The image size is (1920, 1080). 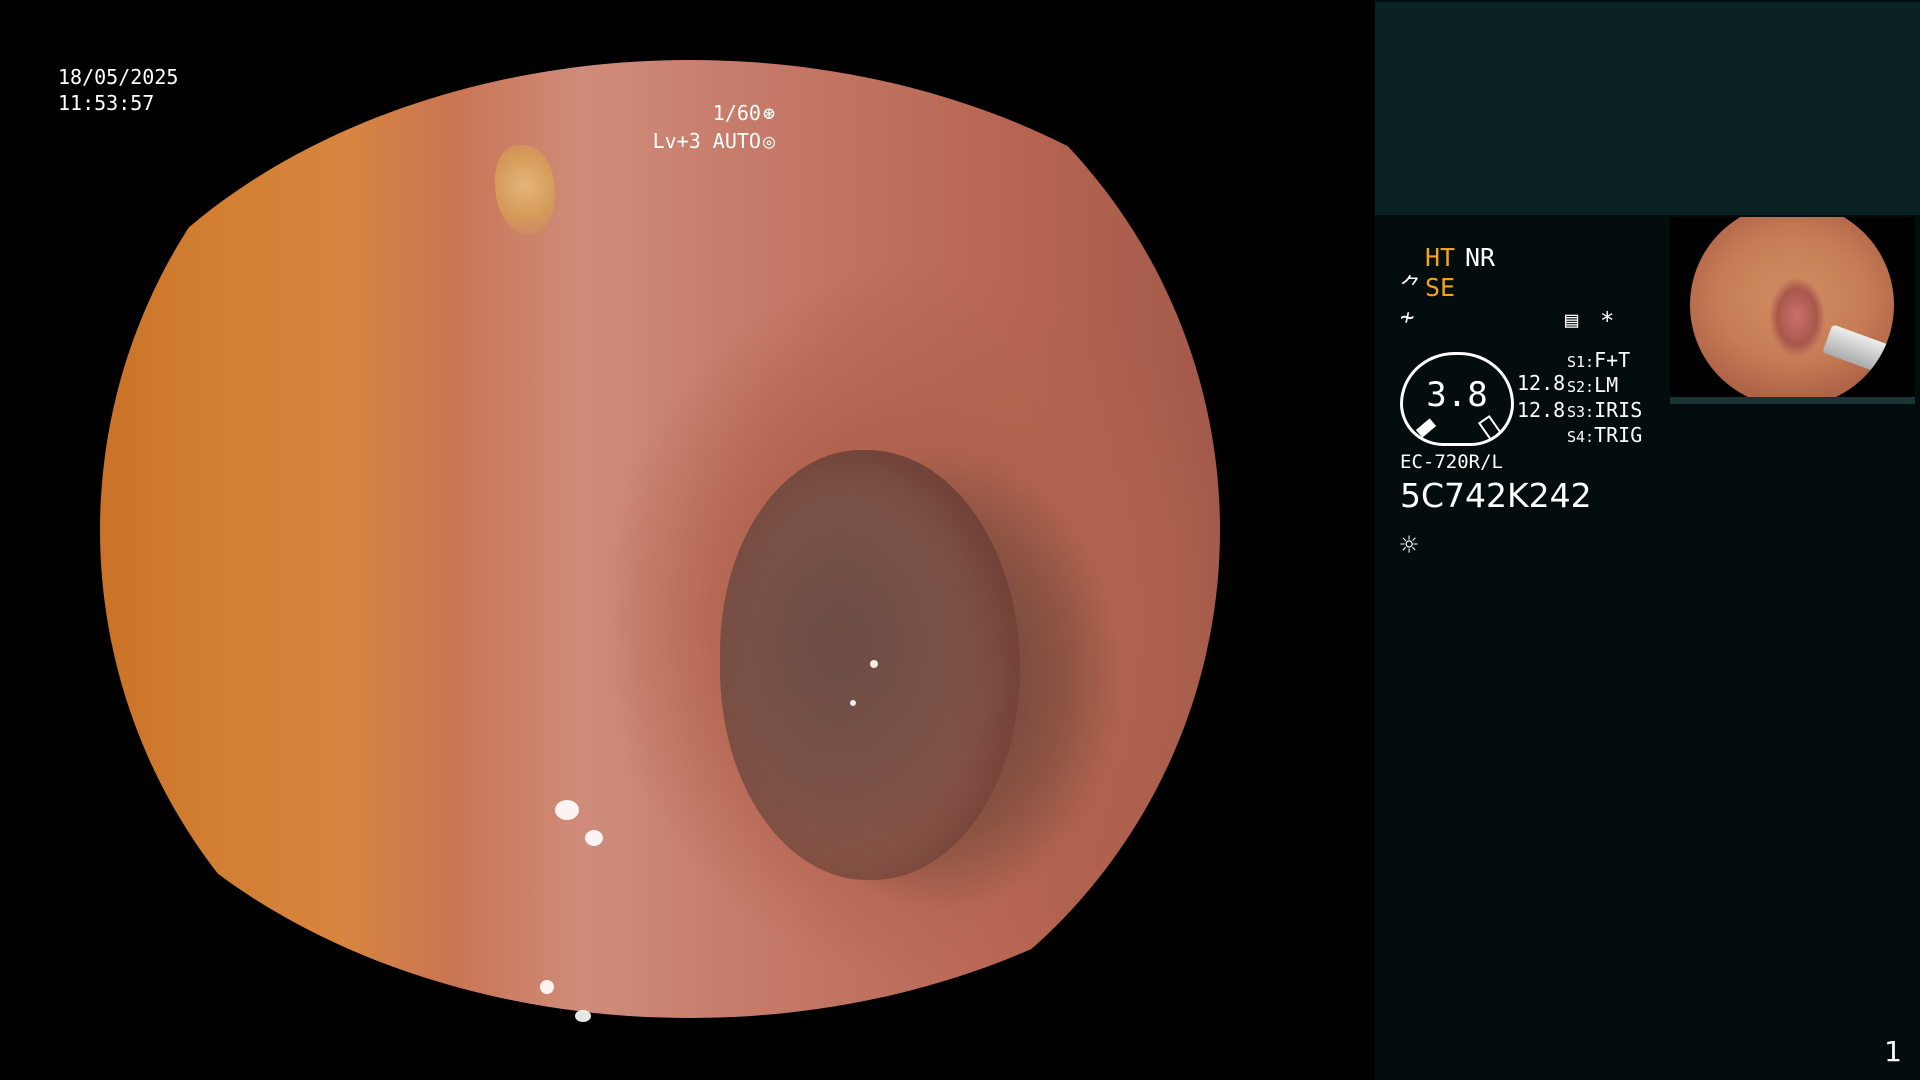 What do you see at coordinates (1792, 307) in the screenshot?
I see `thumbnail-image` at bounding box center [1792, 307].